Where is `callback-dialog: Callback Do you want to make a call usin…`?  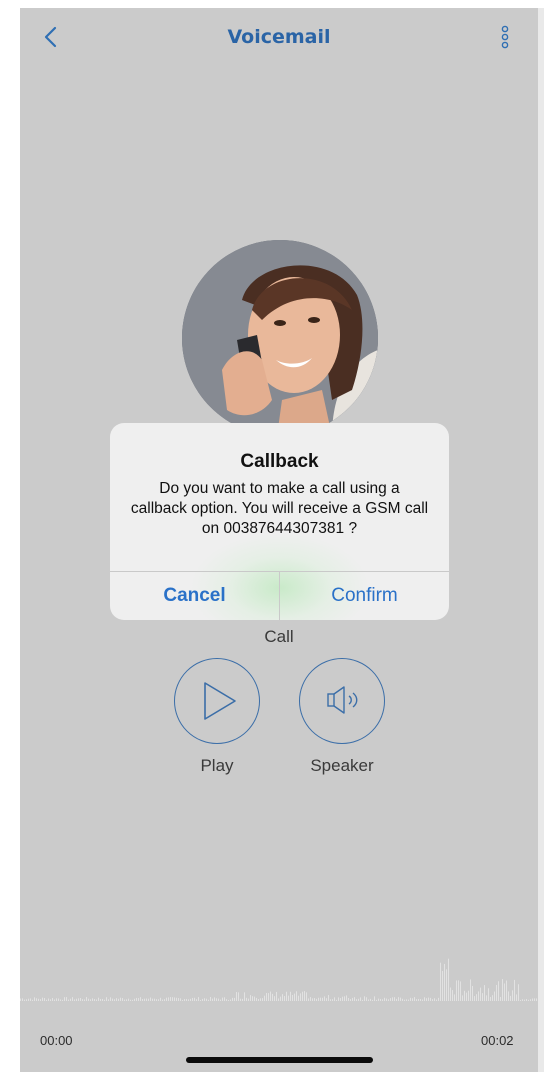
callback-dialog: Callback Do you want to make a call usin… is located at coordinates (279, 521).